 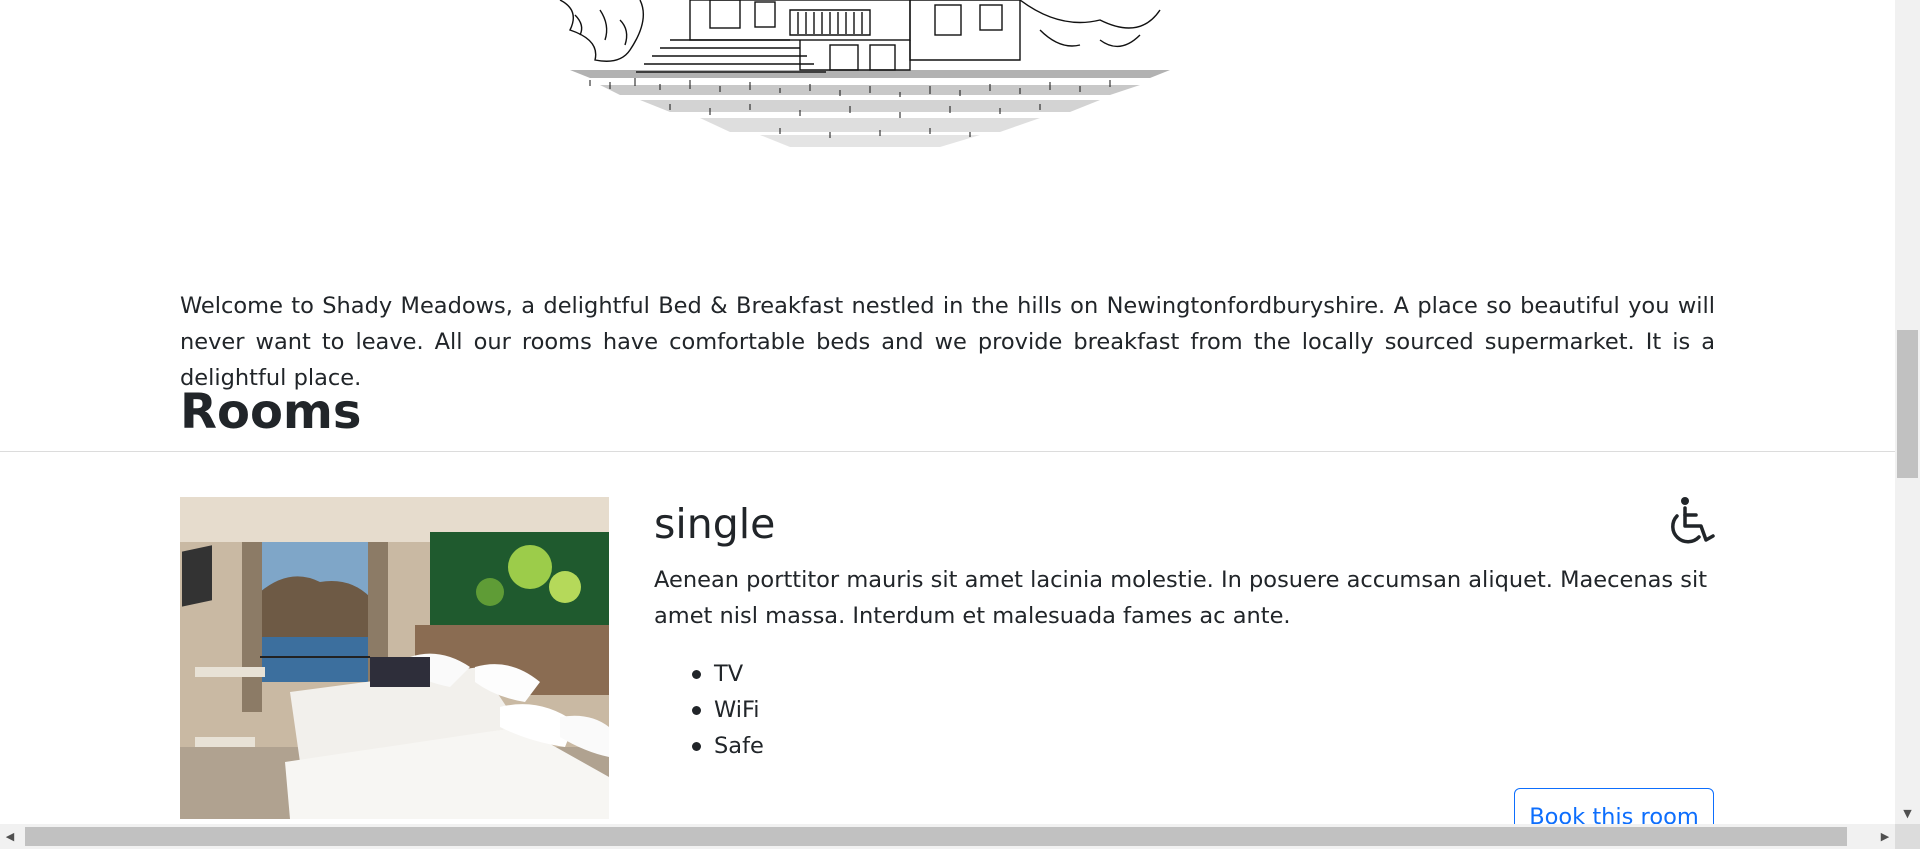 I want to click on scroll-right-arrow-icon: ▶, so click(x=1885, y=836).